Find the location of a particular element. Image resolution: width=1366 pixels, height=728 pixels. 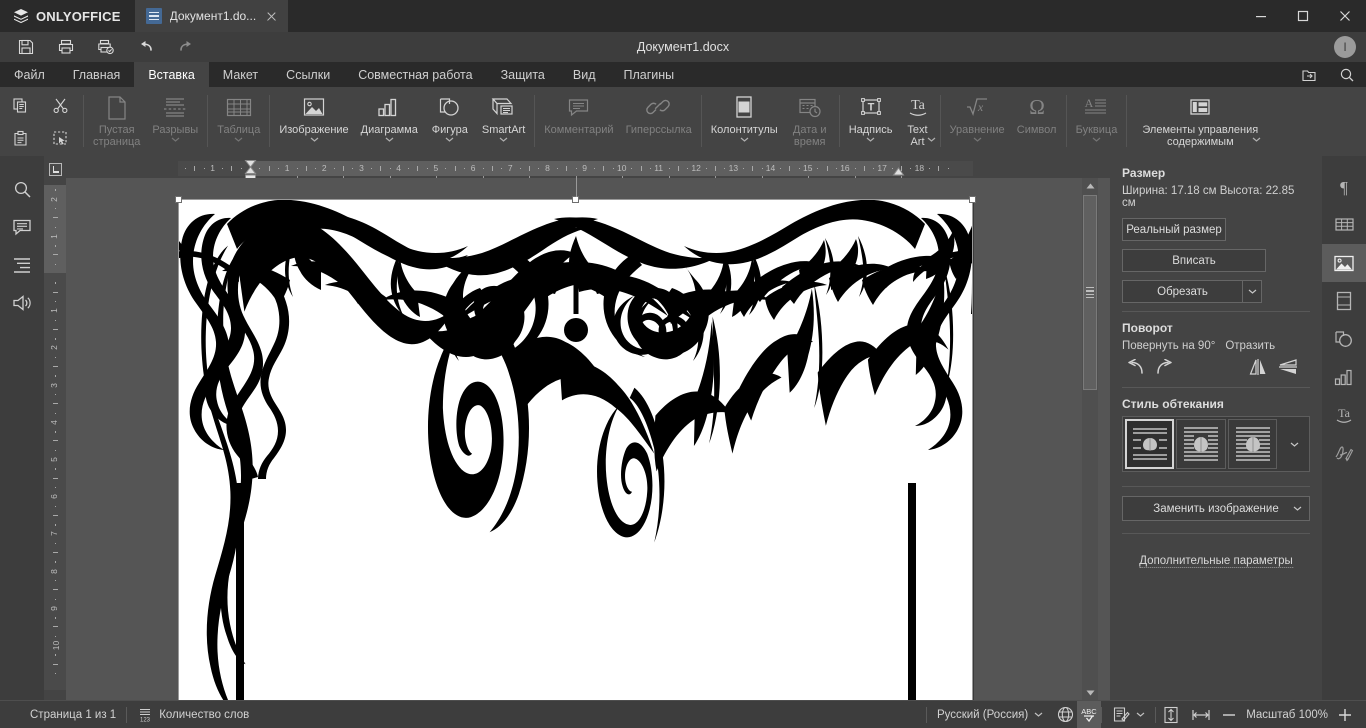

right-indent-marker is located at coordinates (898, 172).